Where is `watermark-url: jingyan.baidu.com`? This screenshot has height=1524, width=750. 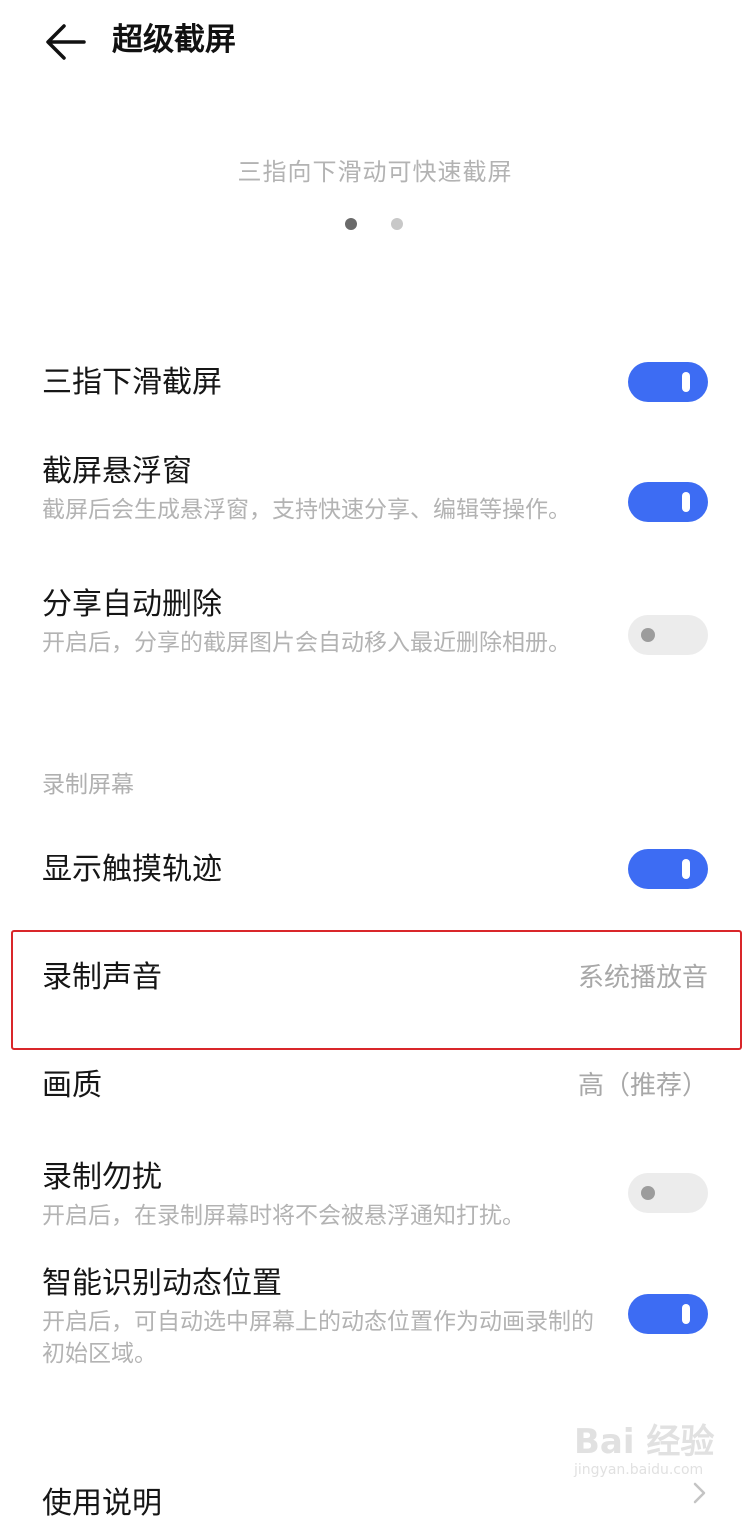 watermark-url: jingyan.baidu.com is located at coordinates (639, 1470).